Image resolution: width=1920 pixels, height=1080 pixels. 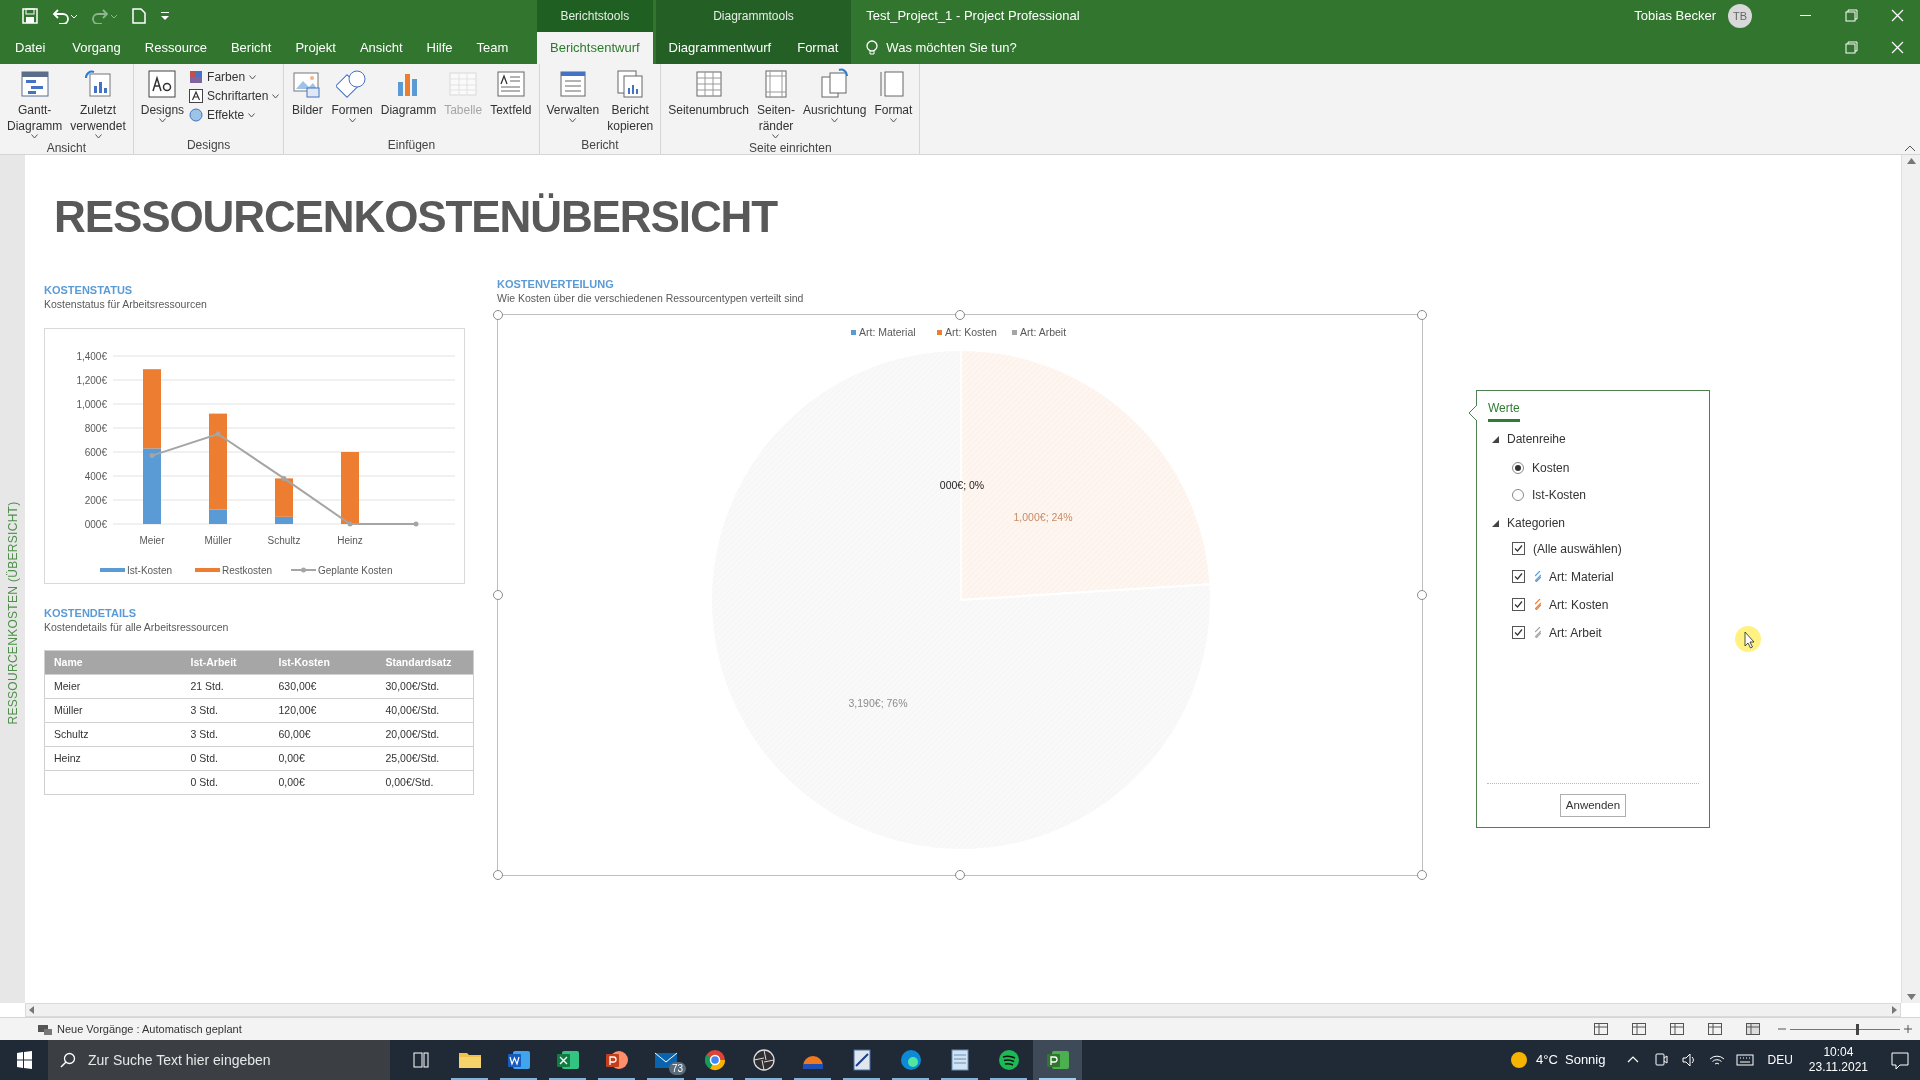 I want to click on table-cell: 120,00€, so click(x=323, y=710).